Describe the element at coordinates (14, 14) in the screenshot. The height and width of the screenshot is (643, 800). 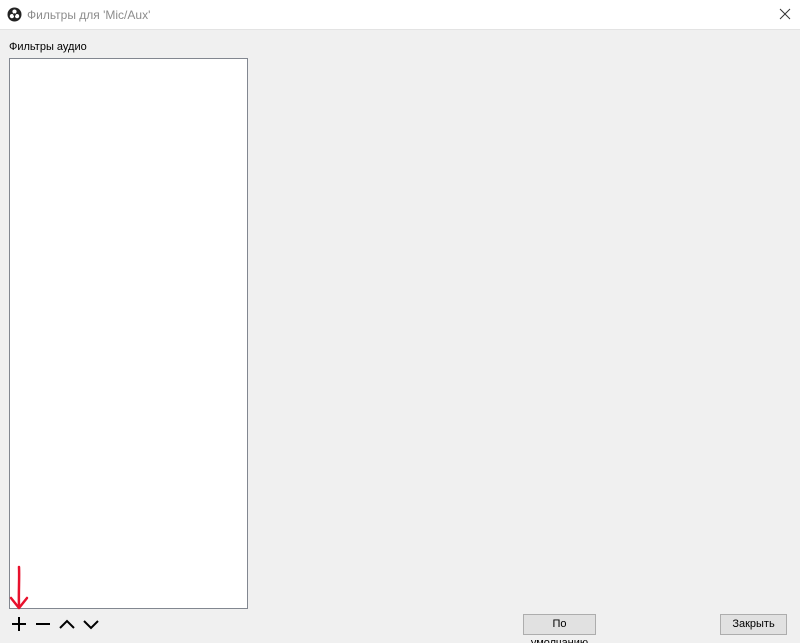
I see `obs-logo-icon` at that location.